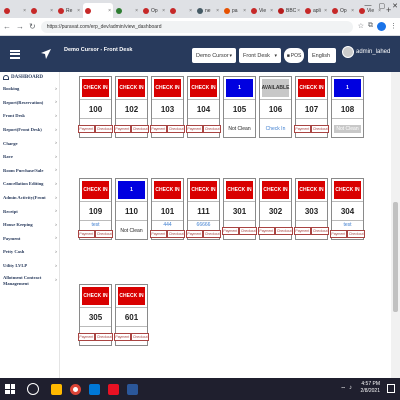 Image resolution: width=400 pixels, height=400 pixels. Describe the element at coordinates (361, 26) in the screenshot. I see `star-icon: ☆` at that location.